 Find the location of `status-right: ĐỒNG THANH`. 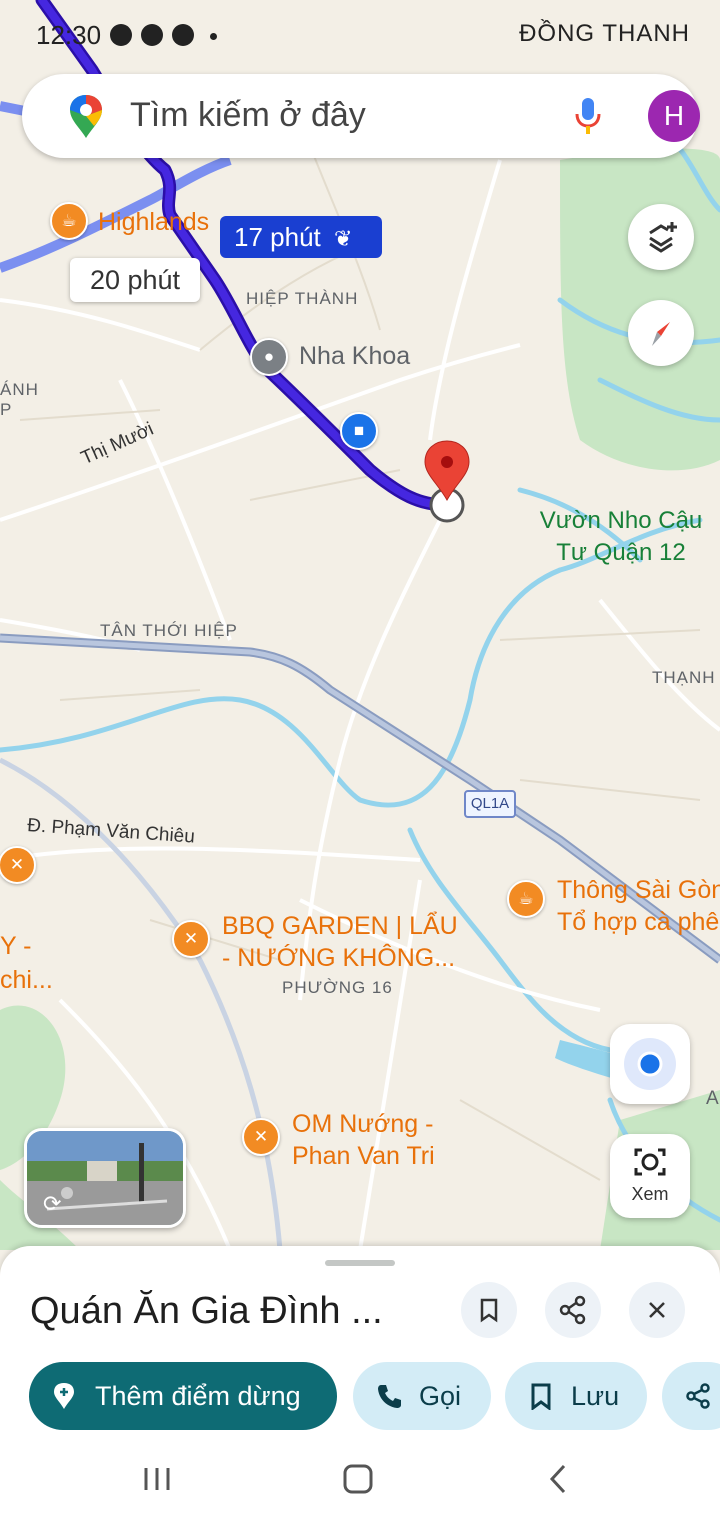

status-right: ĐỒNG THANH is located at coordinates (604, 33).